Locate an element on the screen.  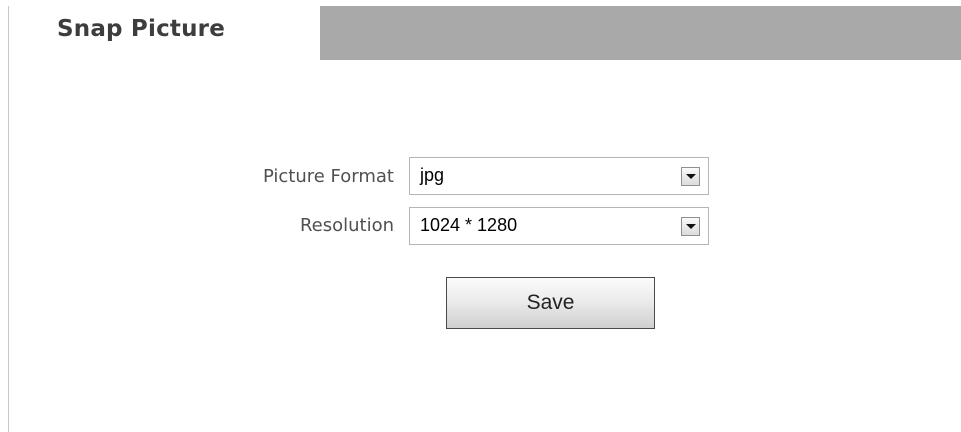
save-button: Save is located at coordinates (550, 303).